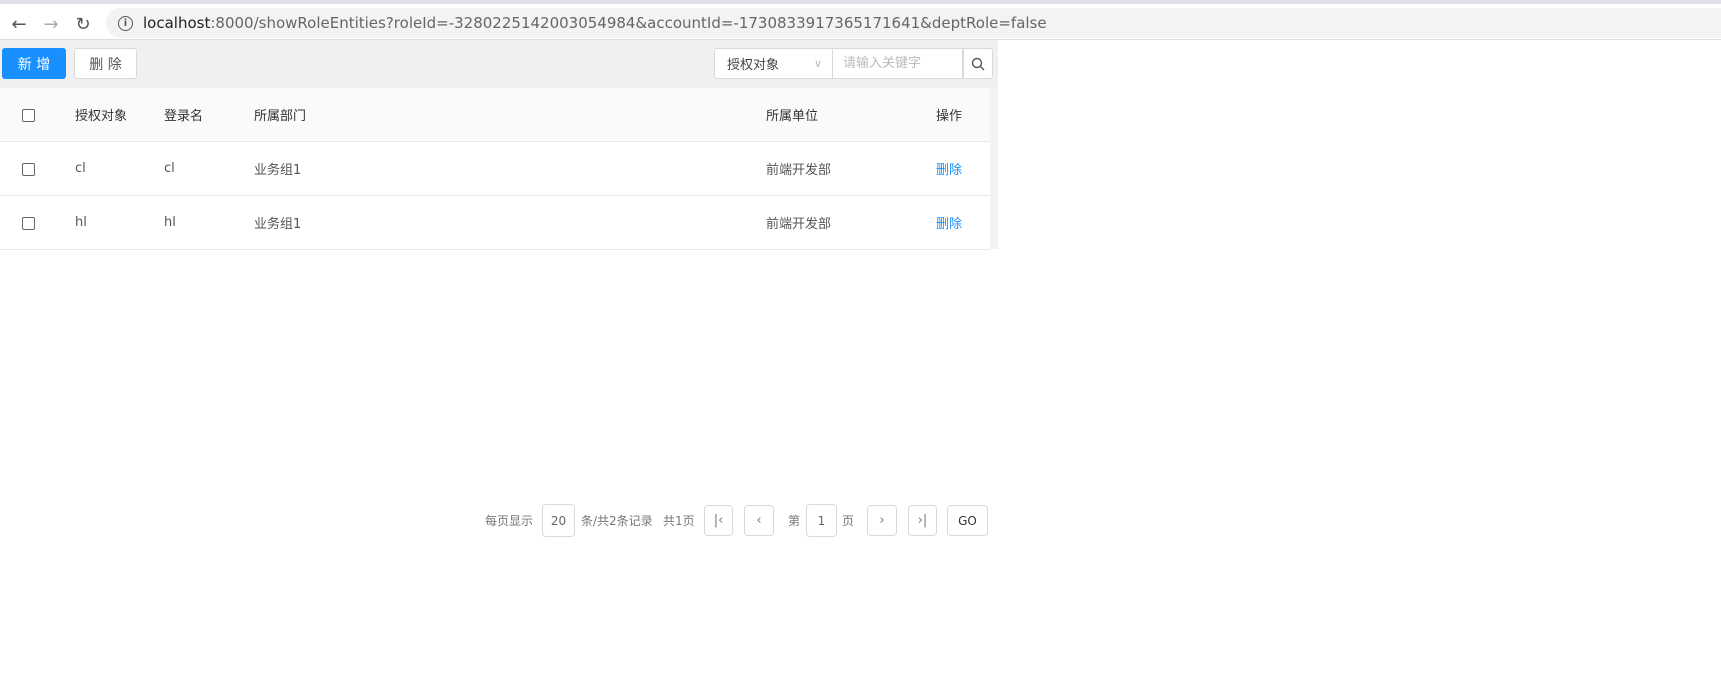 The width and height of the screenshot is (1721, 674). I want to click on first-page-icon: |‹, so click(718, 520).